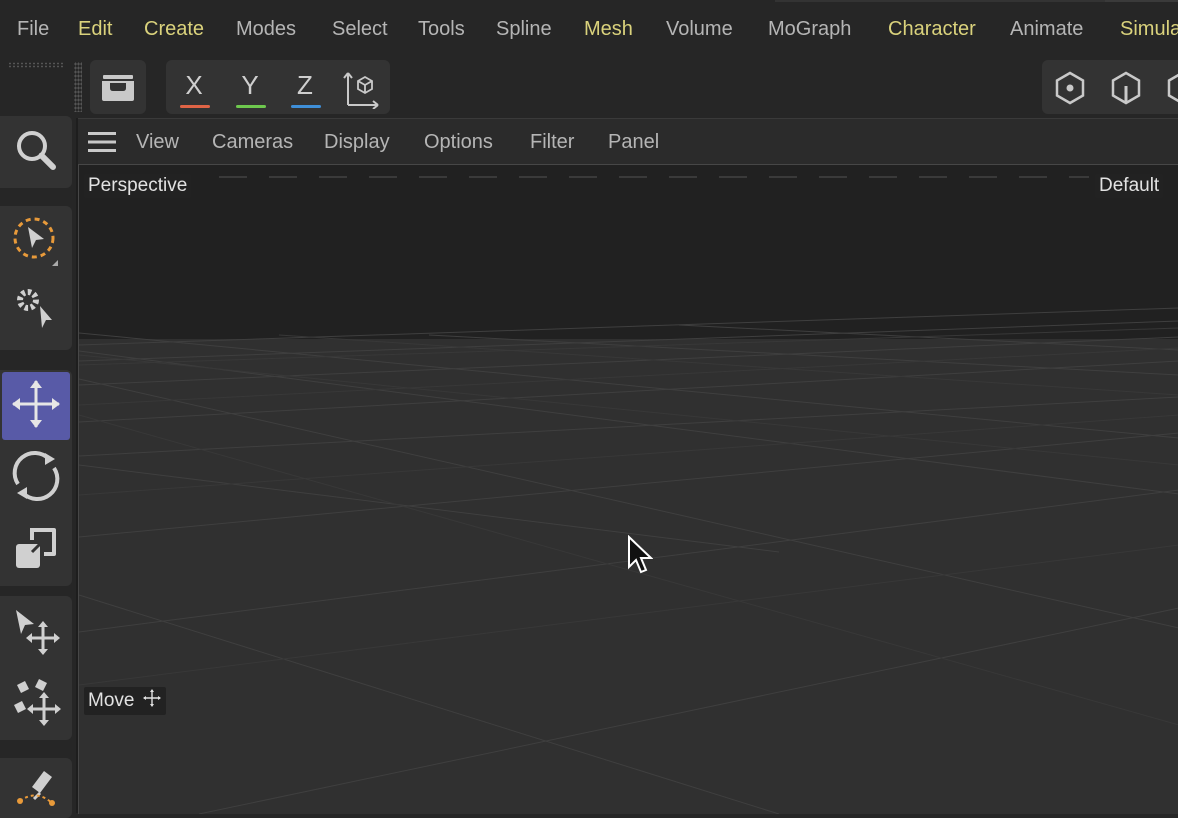 This screenshot has height=818, width=1178. What do you see at coordinates (1141, 1) in the screenshot?
I see `menubar-edge` at bounding box center [1141, 1].